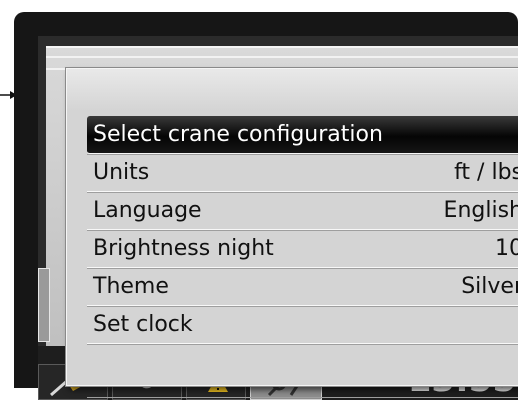  What do you see at coordinates (302, 211) in the screenshot?
I see `menu-item-language: Language English` at bounding box center [302, 211].